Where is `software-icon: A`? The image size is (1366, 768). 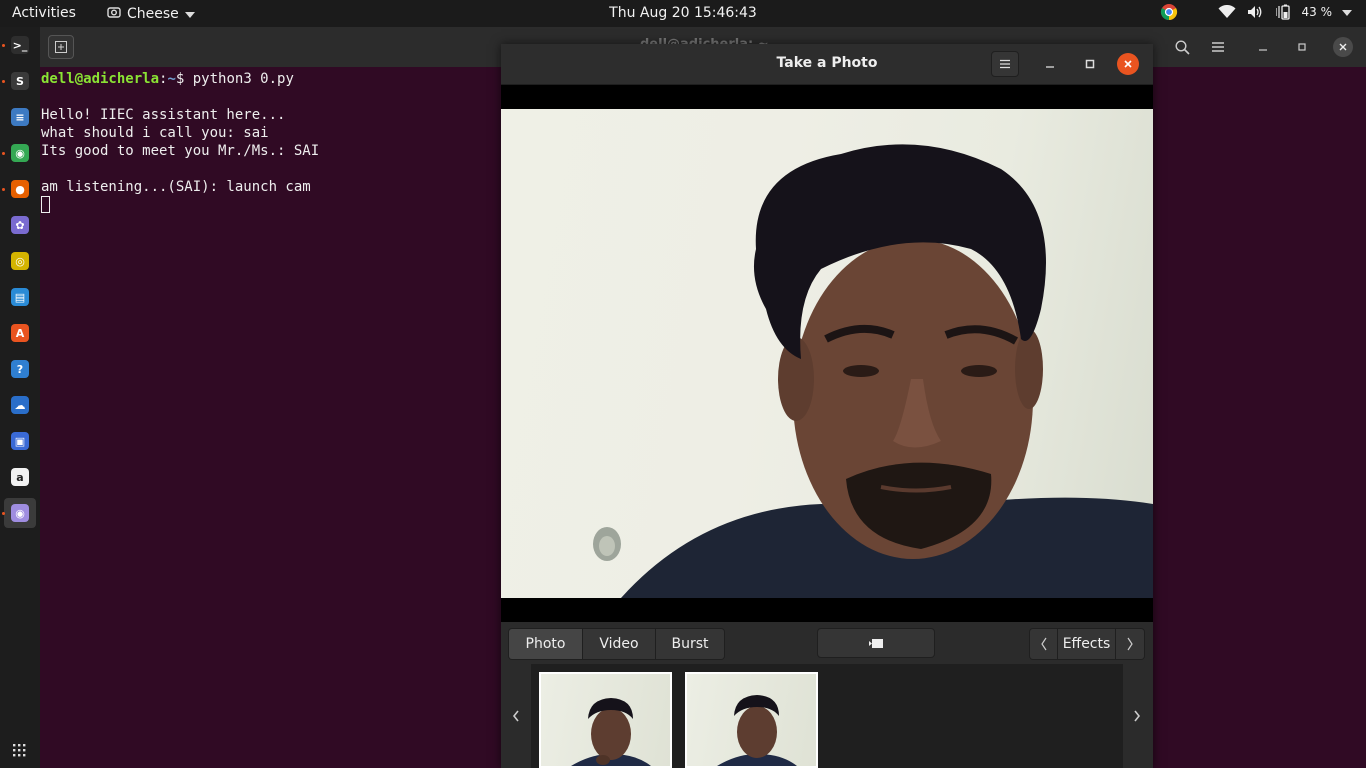 software-icon: A is located at coordinates (20, 333).